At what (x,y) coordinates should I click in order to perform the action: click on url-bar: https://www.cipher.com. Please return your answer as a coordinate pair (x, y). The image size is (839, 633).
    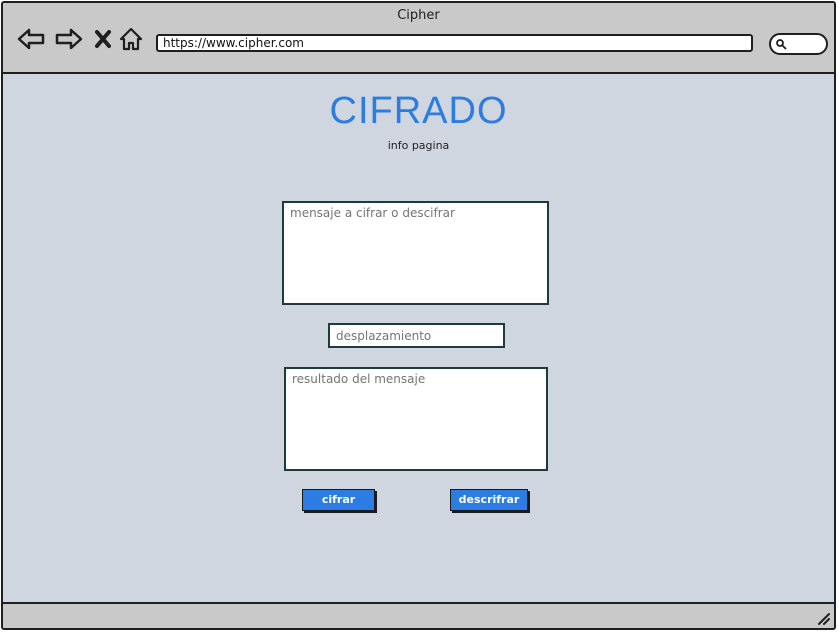
    Looking at the image, I should click on (454, 43).